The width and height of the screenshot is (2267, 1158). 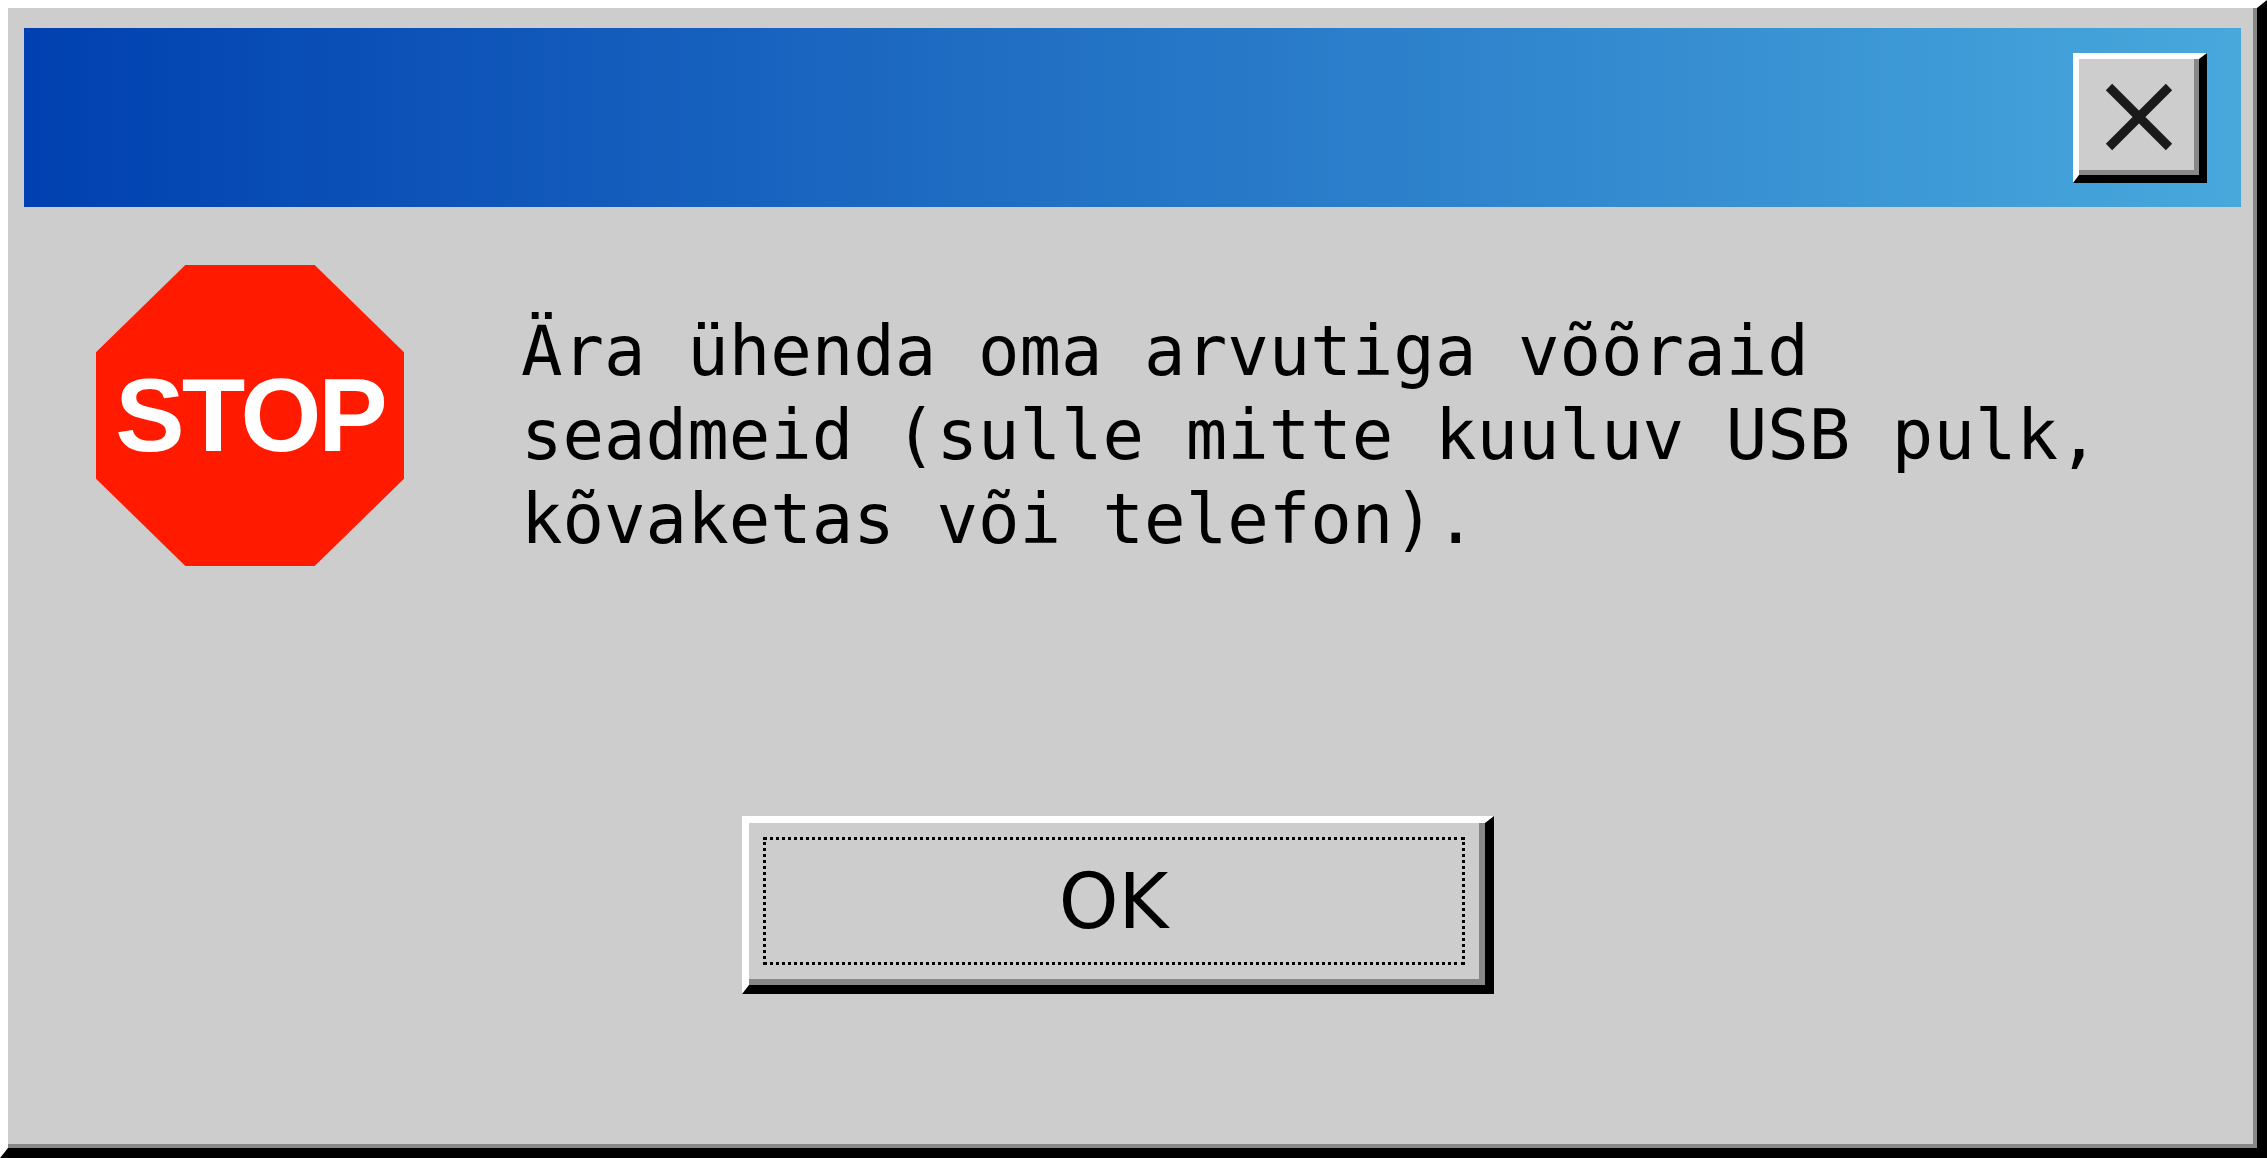 What do you see at coordinates (1117, 905) in the screenshot?
I see `ok-button: OK` at bounding box center [1117, 905].